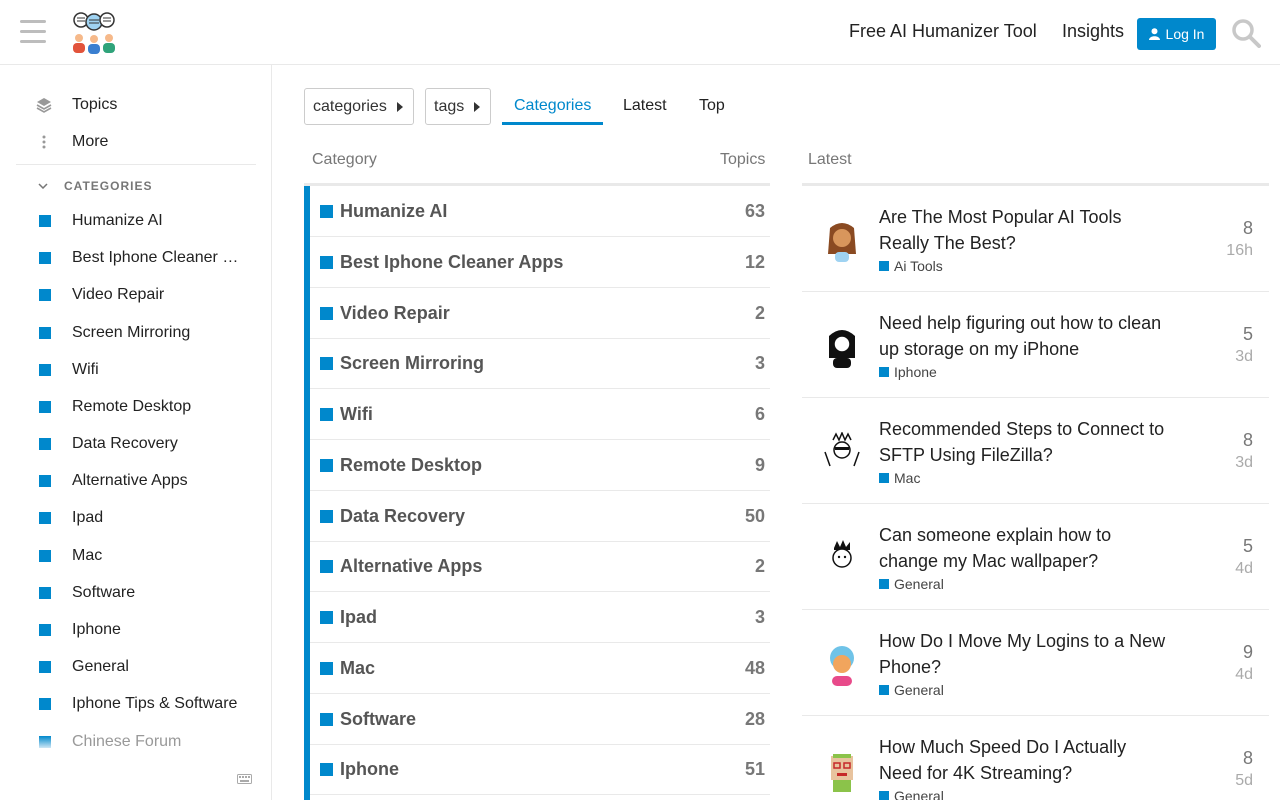 This screenshot has width=1280, height=800. What do you see at coordinates (100, 666) in the screenshot?
I see `sidebar-category-label: General` at bounding box center [100, 666].